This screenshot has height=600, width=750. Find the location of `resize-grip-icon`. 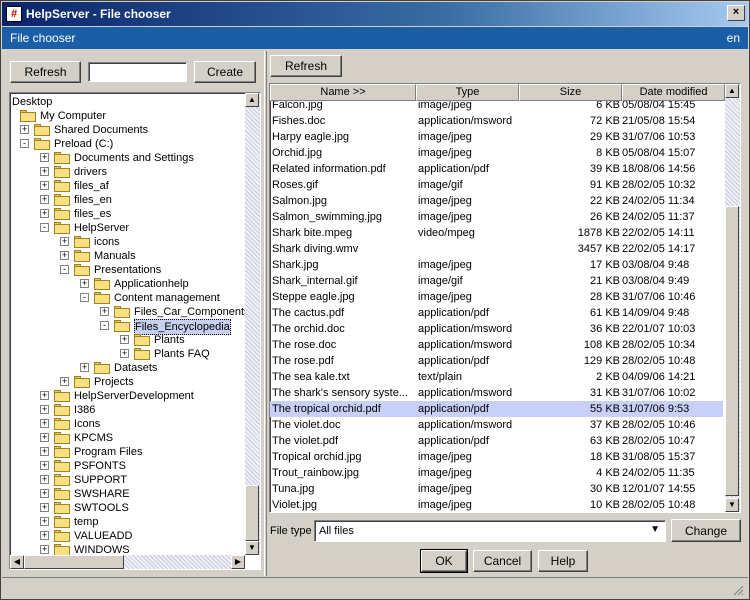

resize-grip-icon is located at coordinates (738, 590).